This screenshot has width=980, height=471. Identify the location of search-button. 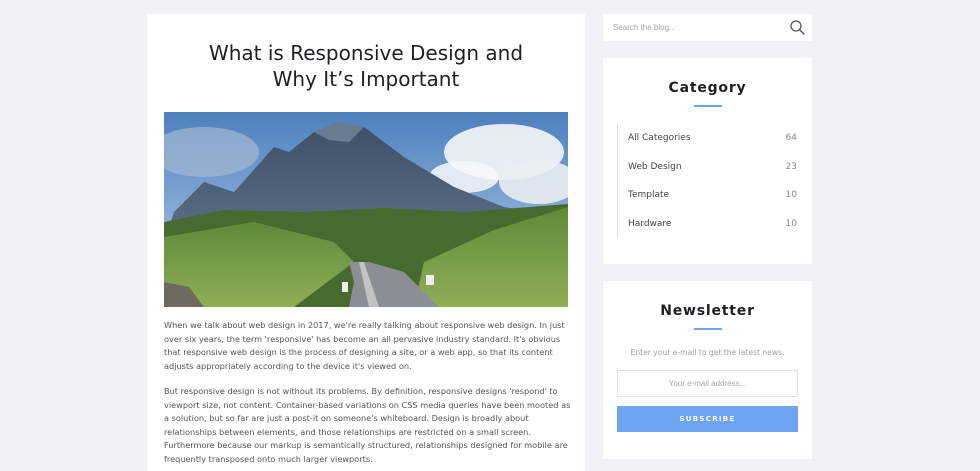
(797, 27).